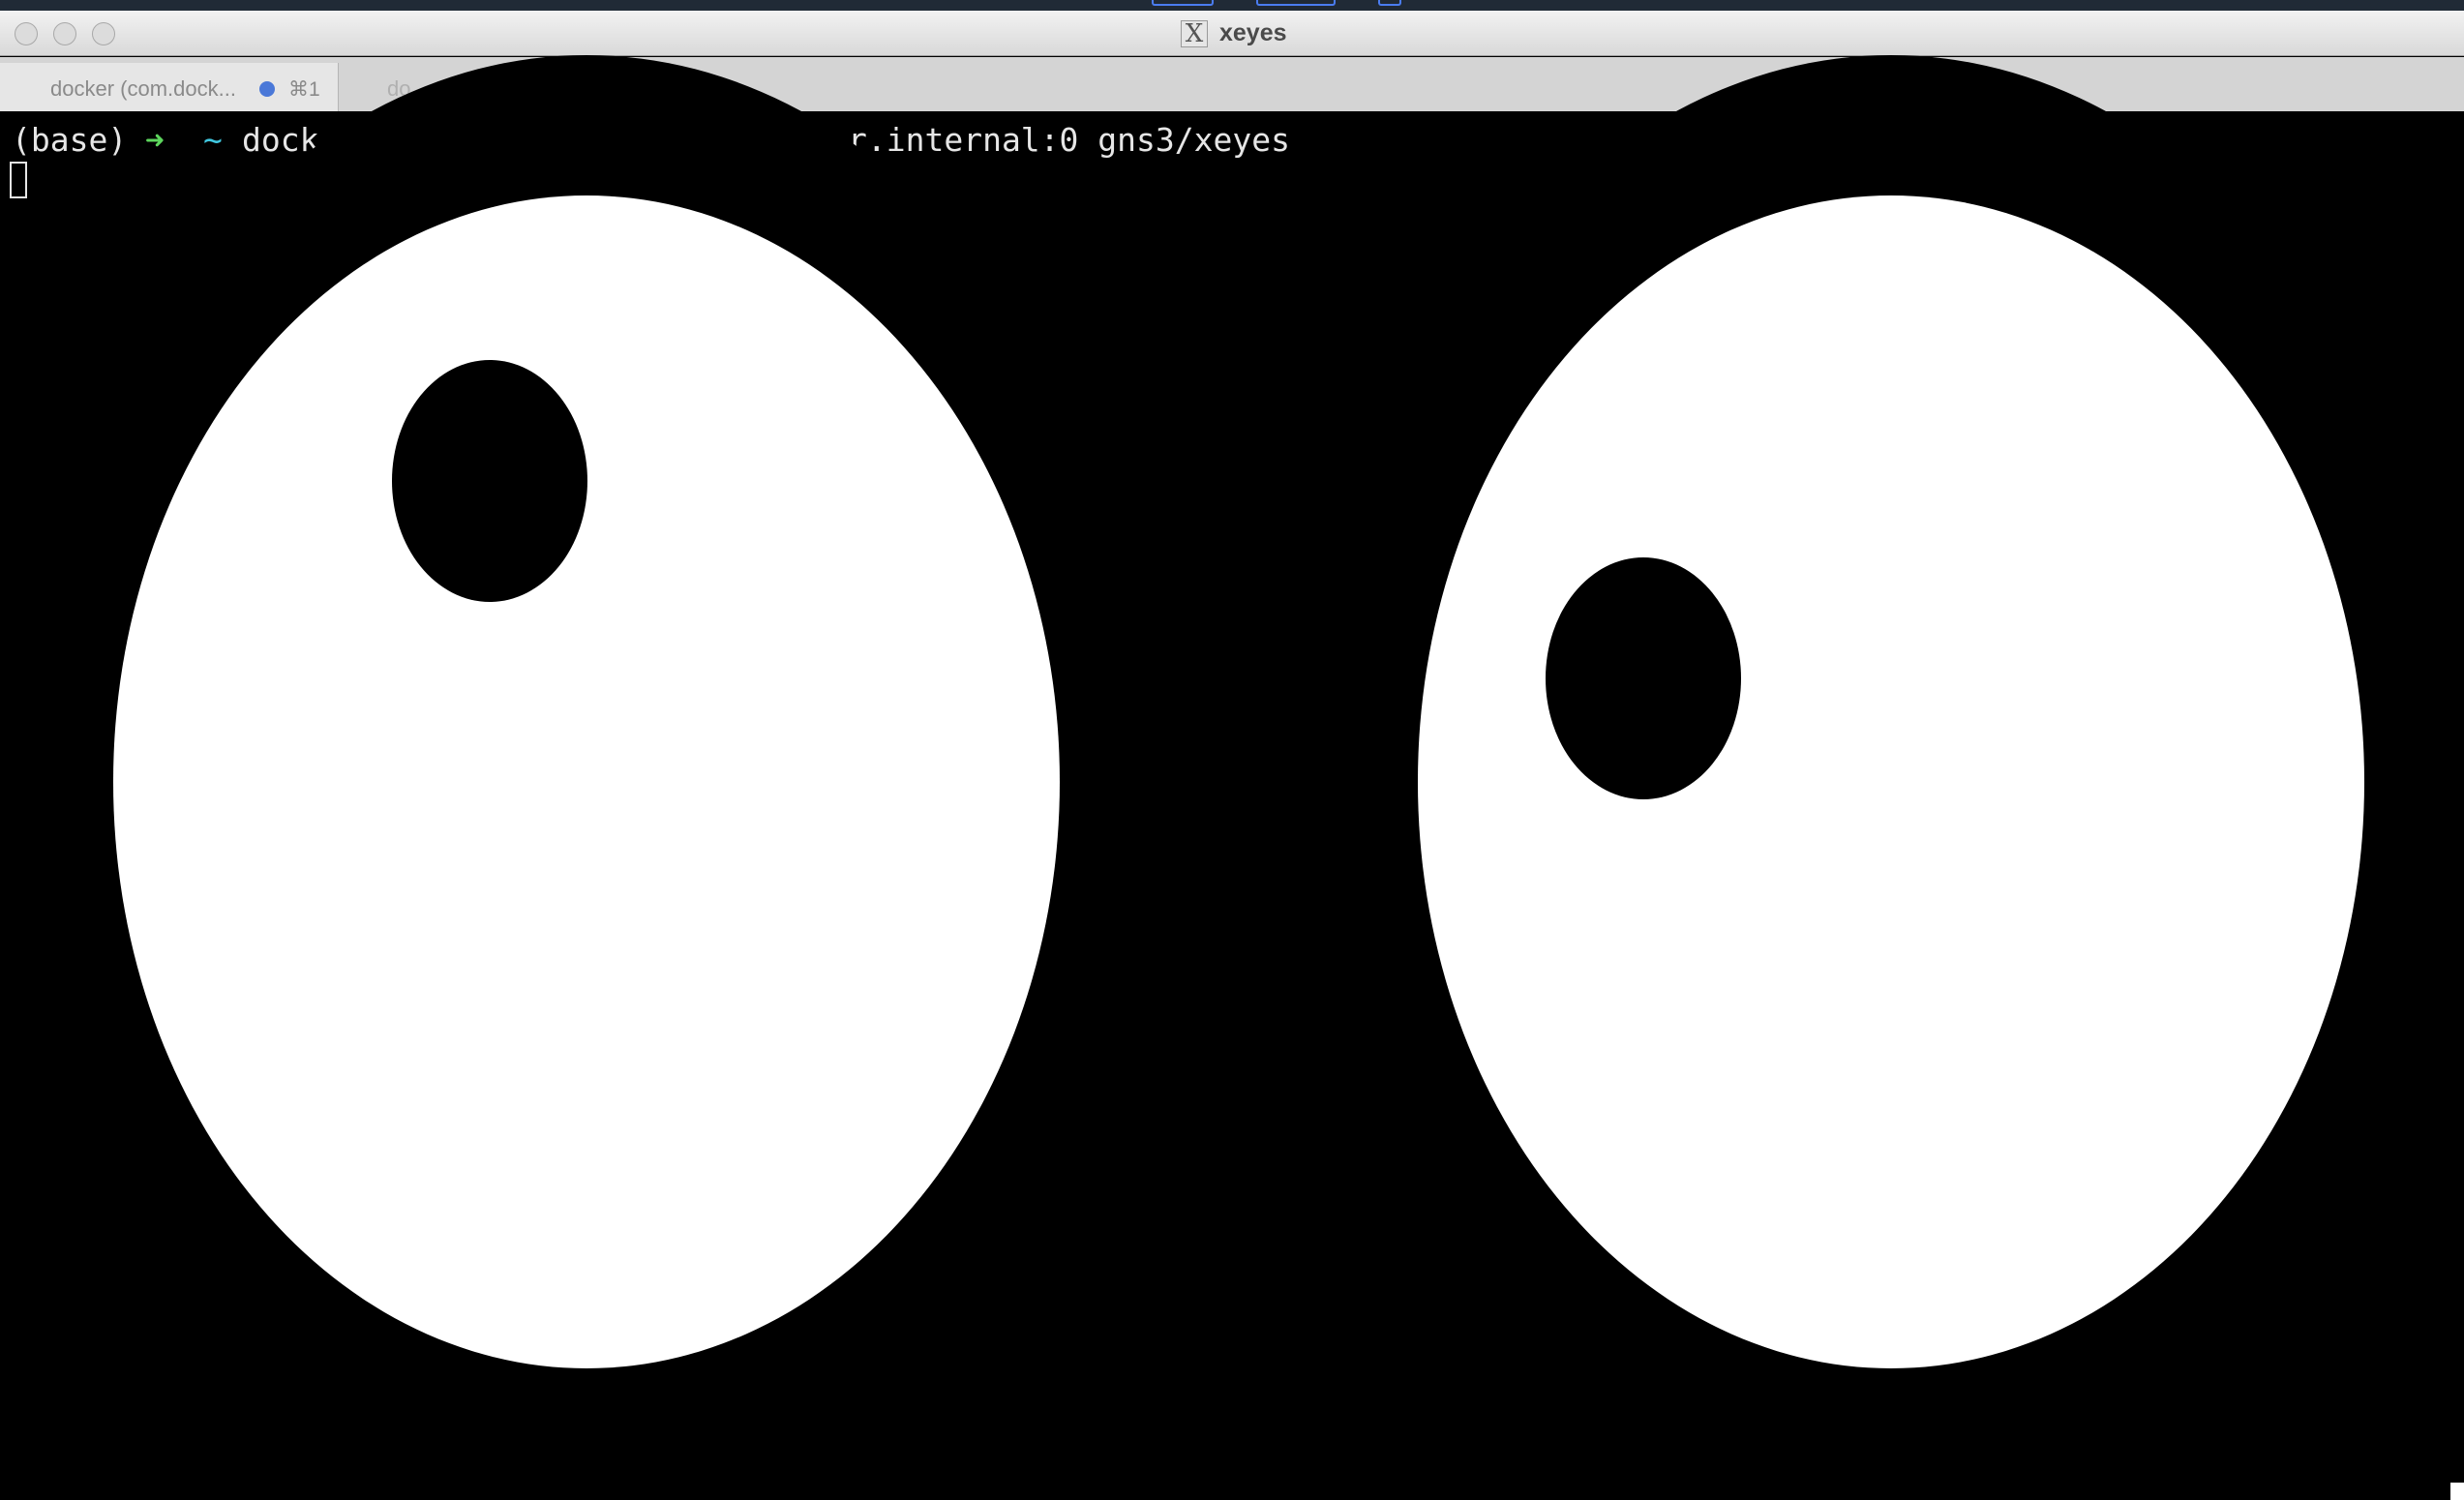 The height and width of the screenshot is (1500, 2464). What do you see at coordinates (2457, 1492) in the screenshot?
I see `resize-handle` at bounding box center [2457, 1492].